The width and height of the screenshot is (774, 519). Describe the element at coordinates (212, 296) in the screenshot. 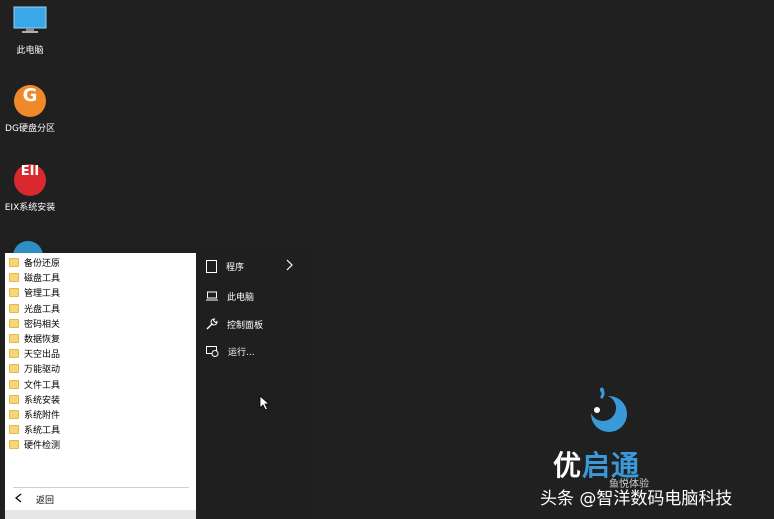

I see `laptop-icon` at that location.